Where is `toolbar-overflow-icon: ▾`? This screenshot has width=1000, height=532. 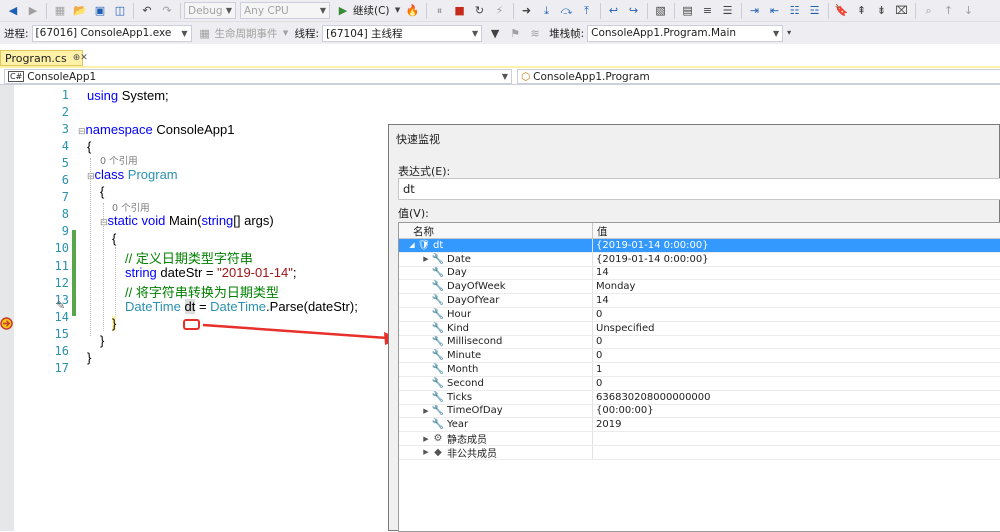
toolbar-overflow-icon: ▾ is located at coordinates (789, 33).